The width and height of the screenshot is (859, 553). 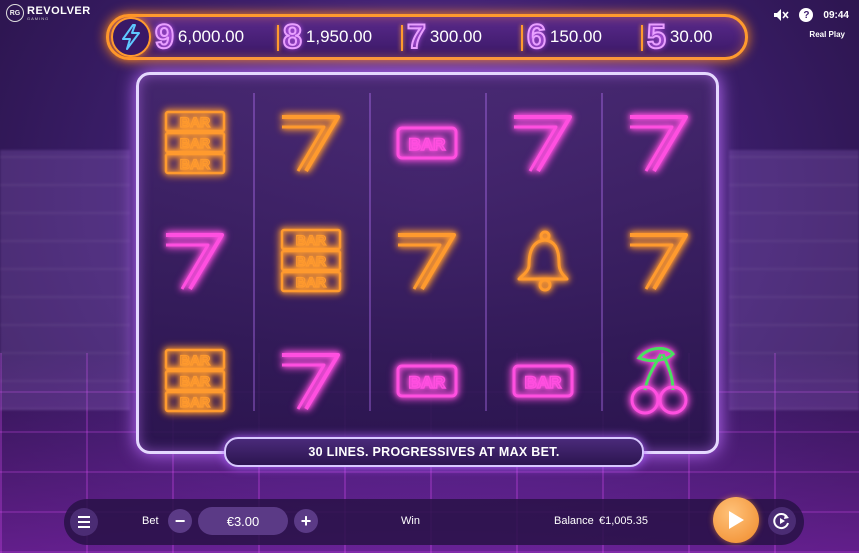 I want to click on status-area: ? 09:44, so click(x=811, y=15).